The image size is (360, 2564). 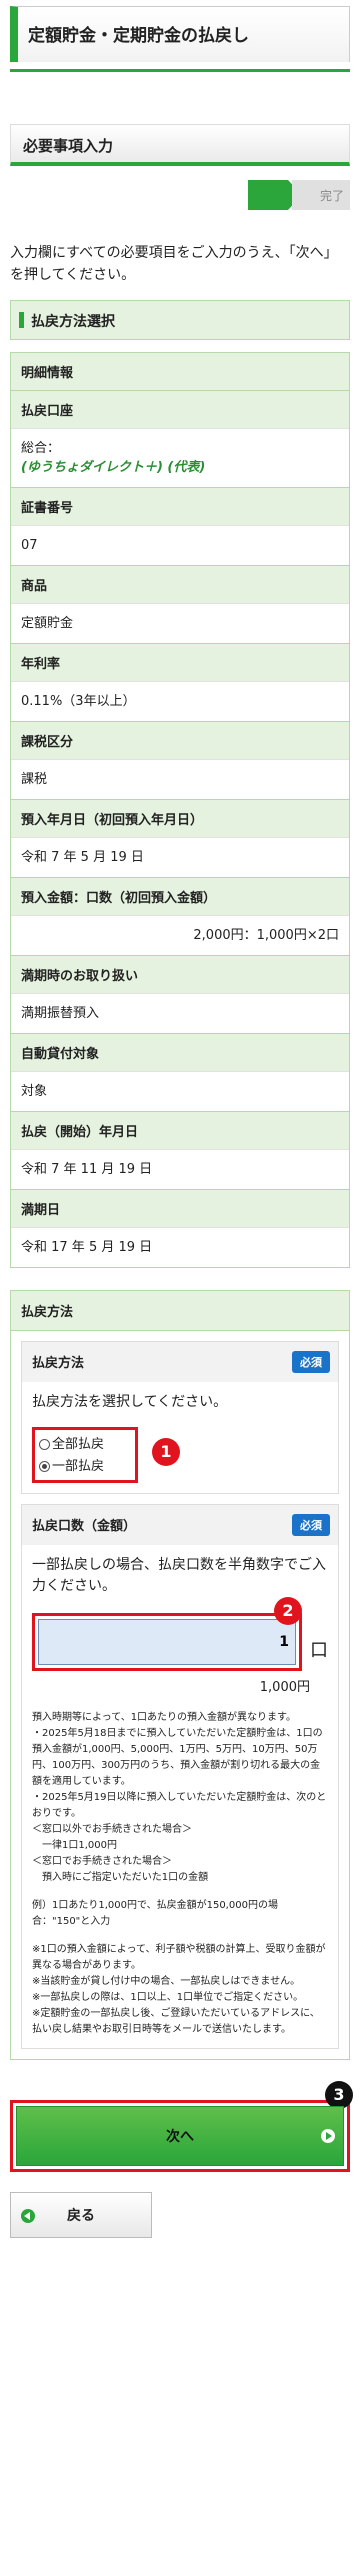 I want to click on arrow-right-icon, so click(x=328, y=2136).